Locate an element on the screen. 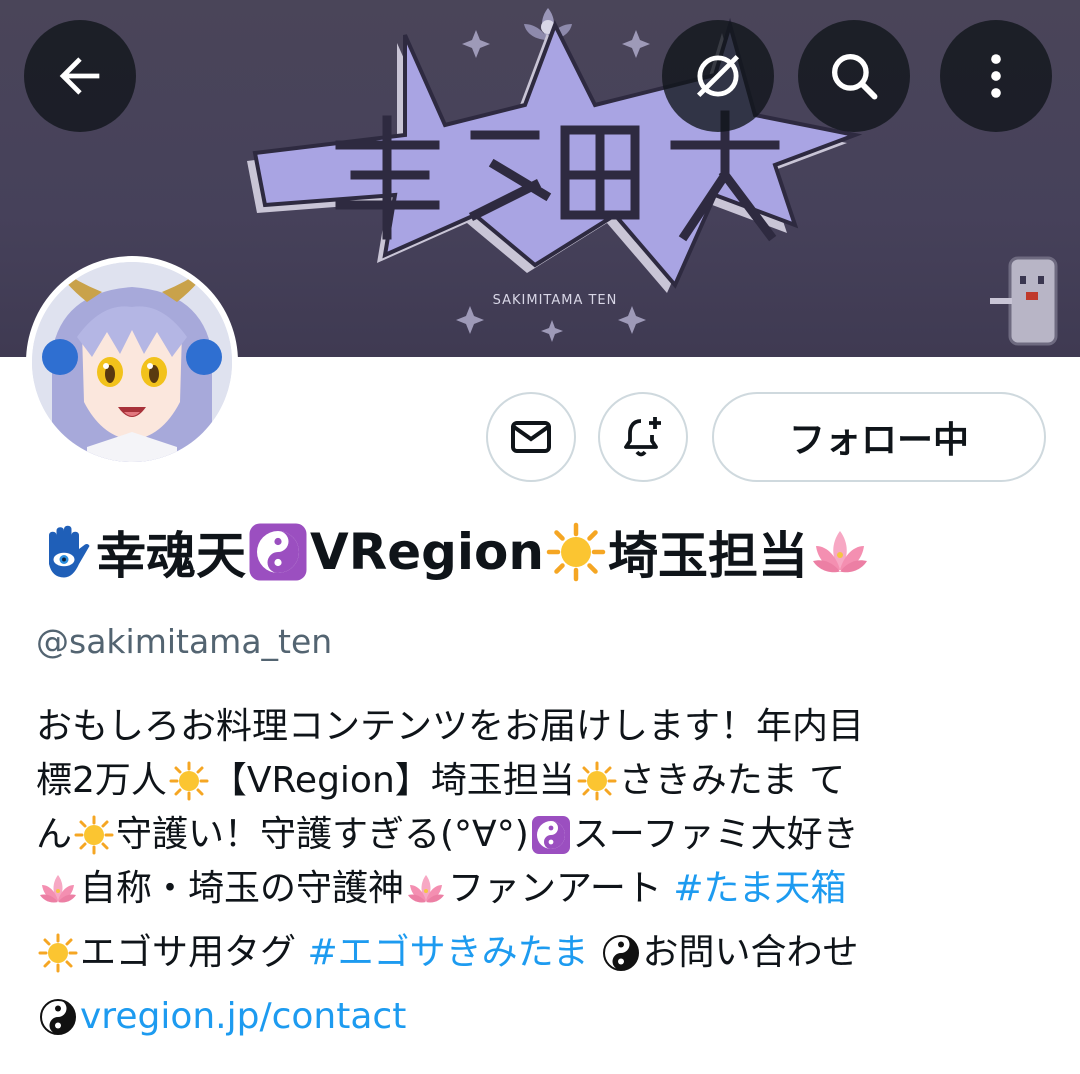 Image resolution: width=1080 pixels, height=1074 pixels. bio-line: エゴサ用タグ #エゴサきみたま お問い合わせ is located at coordinates (541, 953).